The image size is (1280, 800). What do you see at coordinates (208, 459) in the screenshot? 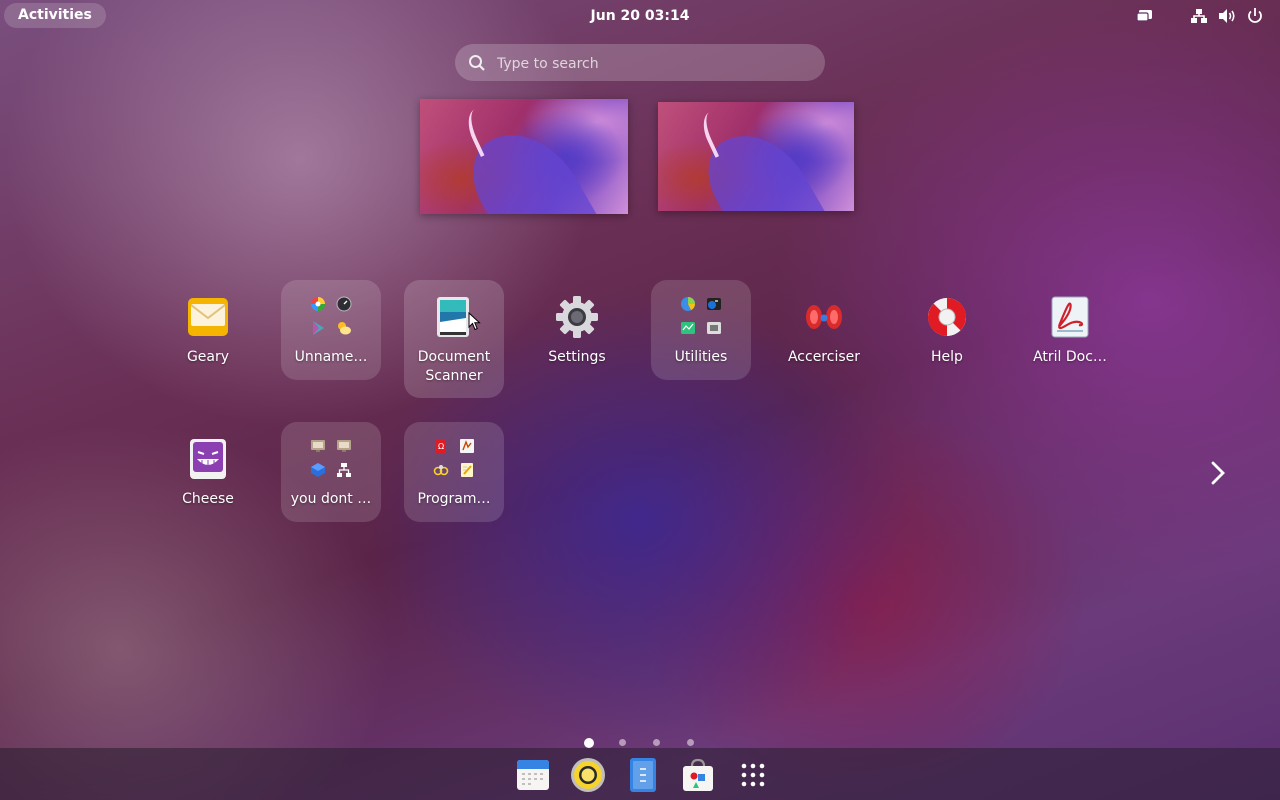
I see `cheese-icon` at bounding box center [208, 459].